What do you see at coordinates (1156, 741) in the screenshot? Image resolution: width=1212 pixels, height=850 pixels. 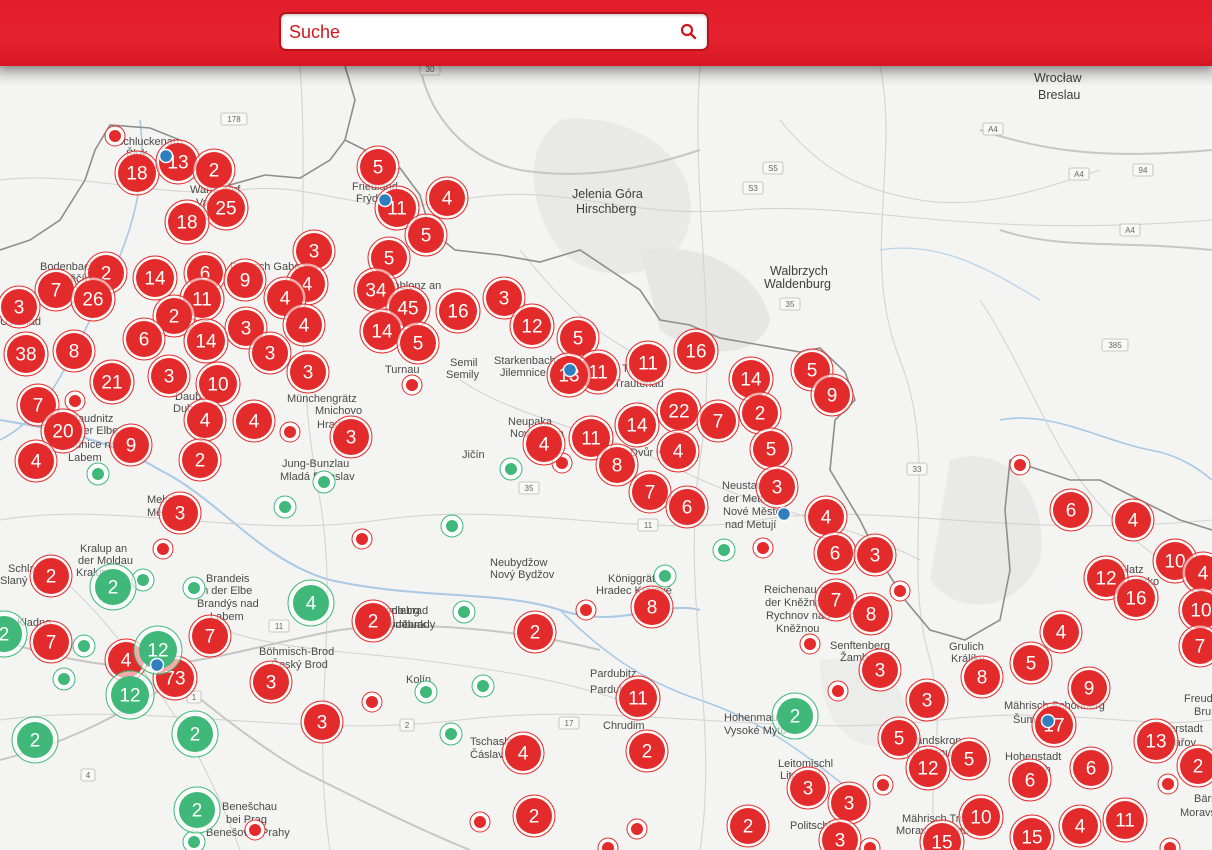 I see `cluster-marker-red: 13` at bounding box center [1156, 741].